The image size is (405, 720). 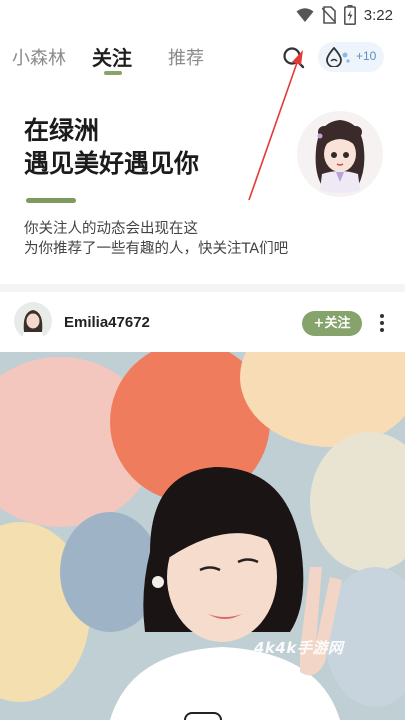 What do you see at coordinates (340, 154) in the screenshot?
I see `hero-illustration-avatar` at bounding box center [340, 154].